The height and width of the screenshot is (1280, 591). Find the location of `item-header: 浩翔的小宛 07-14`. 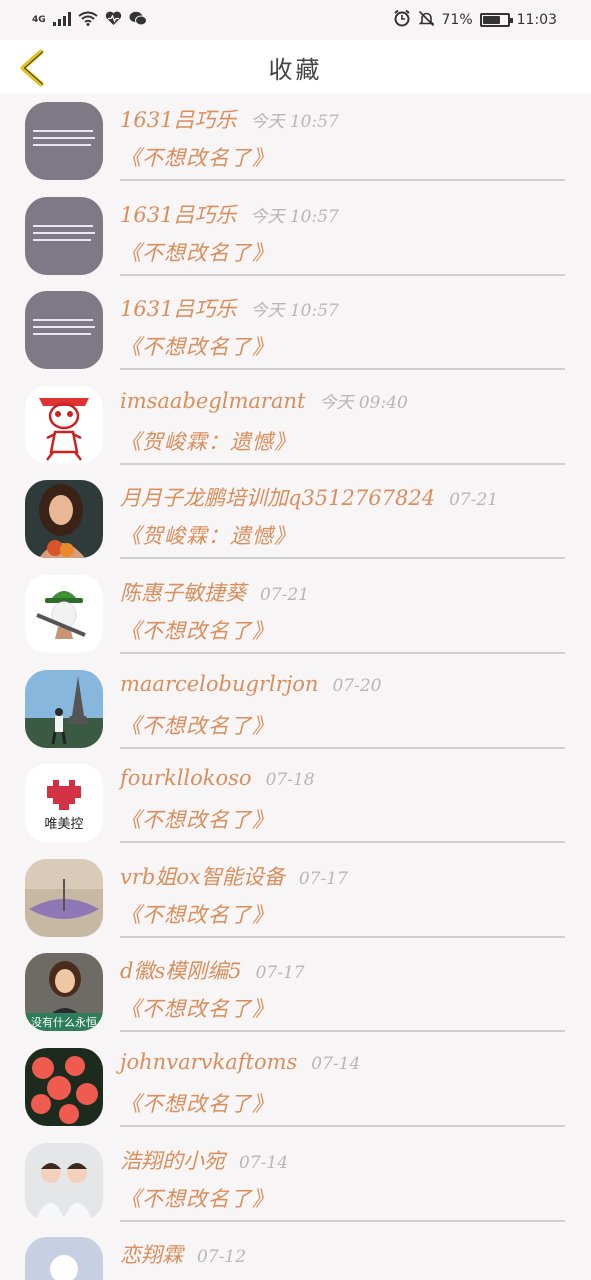

item-header: 浩翔的小宛 07-14 is located at coordinates (342, 1163).